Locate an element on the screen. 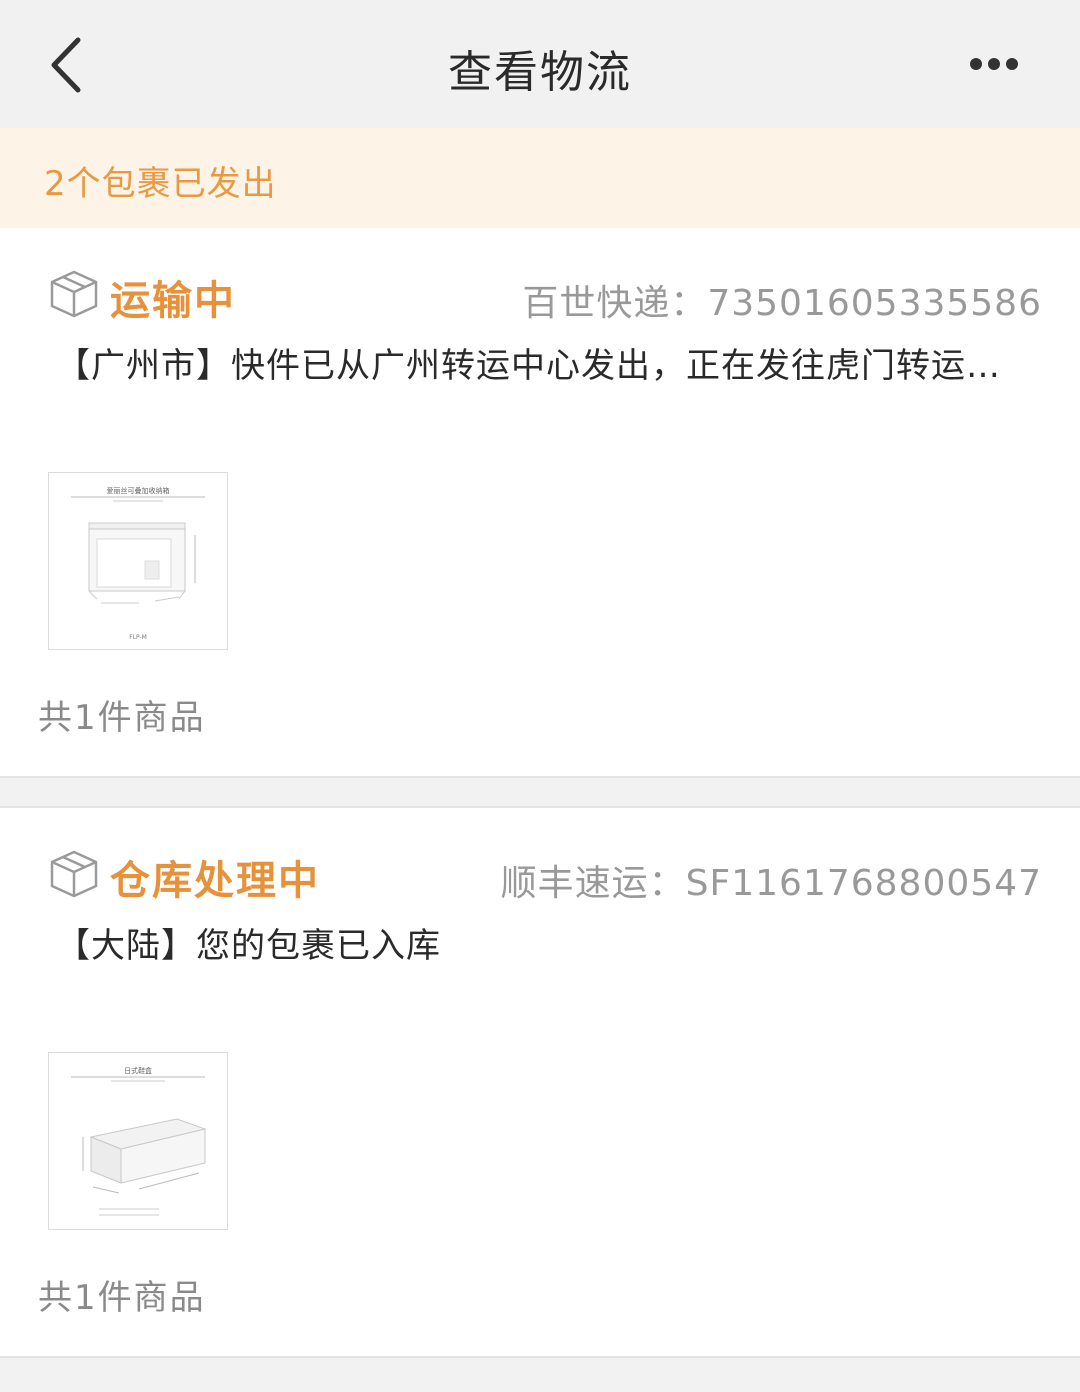  shipment-banner-text: 2个包裹已发出 is located at coordinates (160, 184).